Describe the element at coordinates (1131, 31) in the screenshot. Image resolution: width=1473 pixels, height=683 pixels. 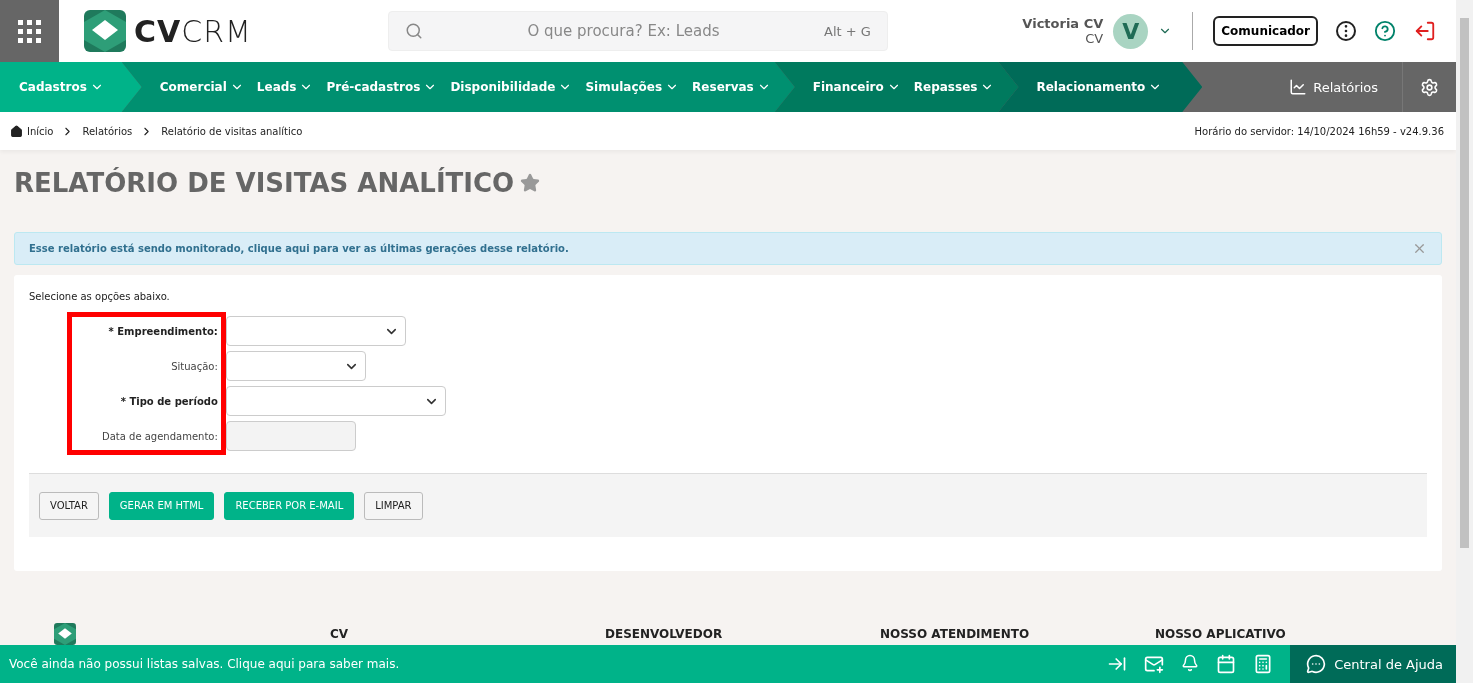
I see `user-avatar: V` at that location.